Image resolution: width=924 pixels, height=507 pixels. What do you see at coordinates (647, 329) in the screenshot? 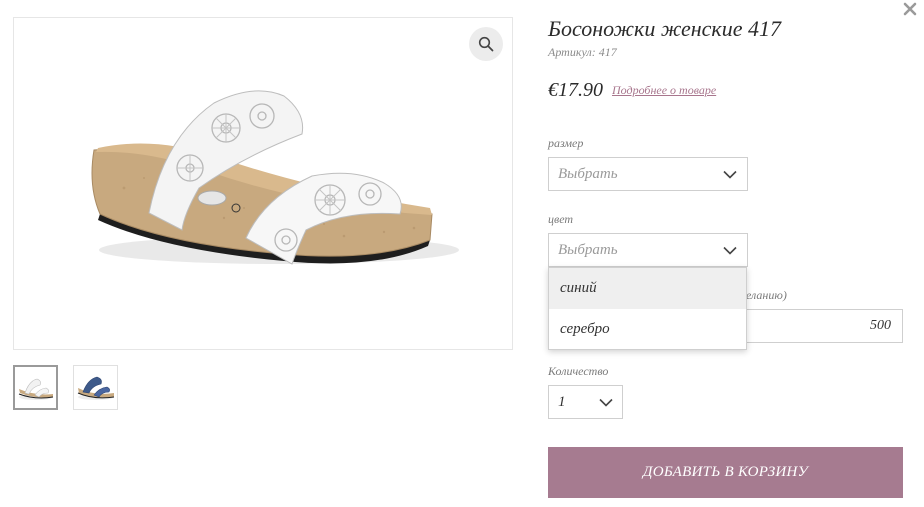
I see `color-option-silver: серебро` at bounding box center [647, 329].